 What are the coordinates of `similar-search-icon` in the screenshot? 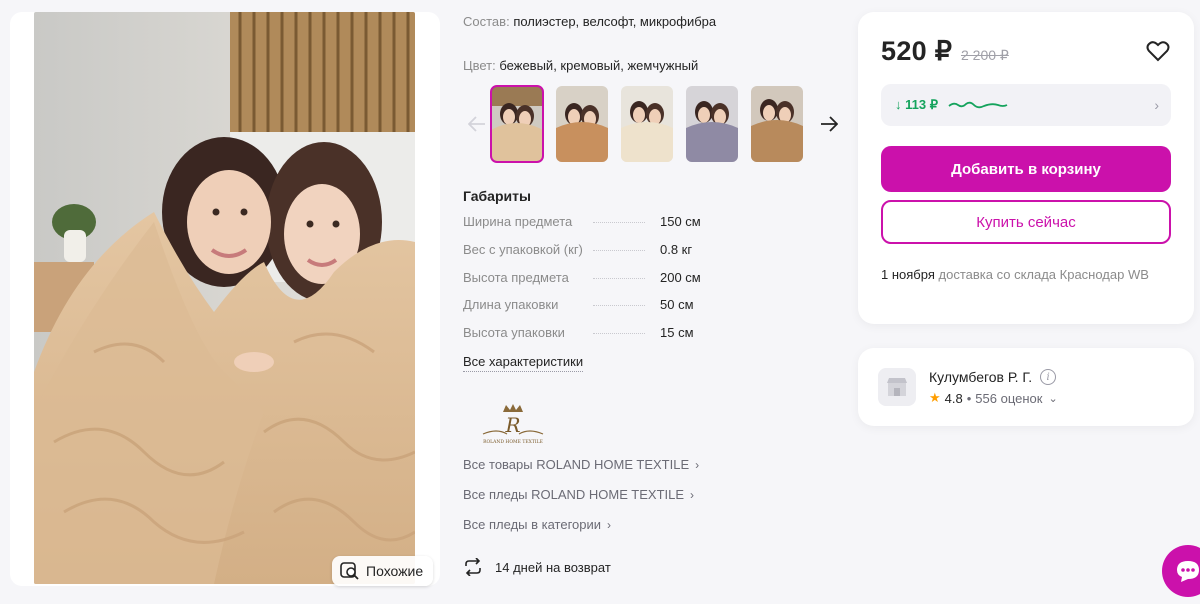 It's located at (349, 571).